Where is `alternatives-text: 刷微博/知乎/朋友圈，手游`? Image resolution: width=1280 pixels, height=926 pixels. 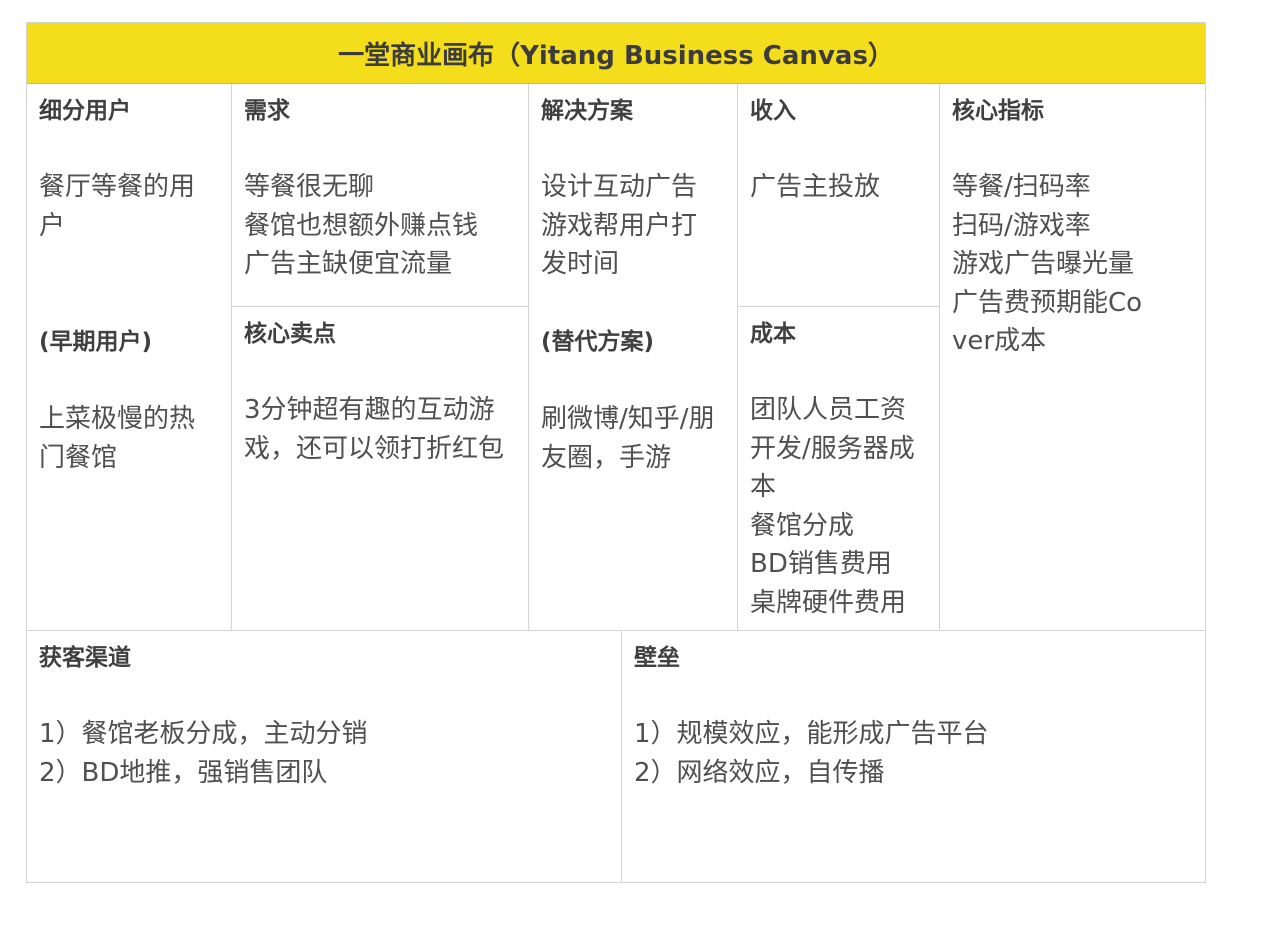 alternatives-text: 刷微博/知乎/朋友圈，手游 is located at coordinates (628, 438).